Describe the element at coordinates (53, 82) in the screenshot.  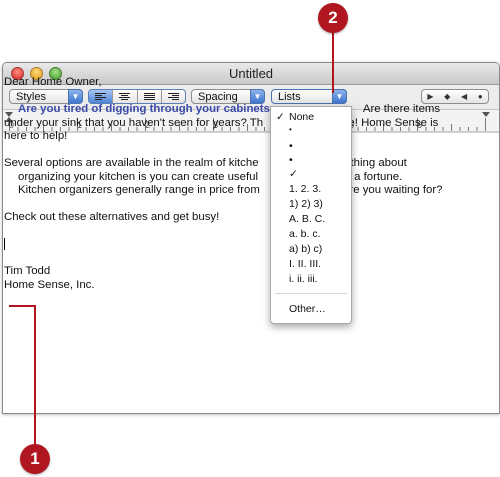
I see `greeting: Dear Home Owner,` at that location.